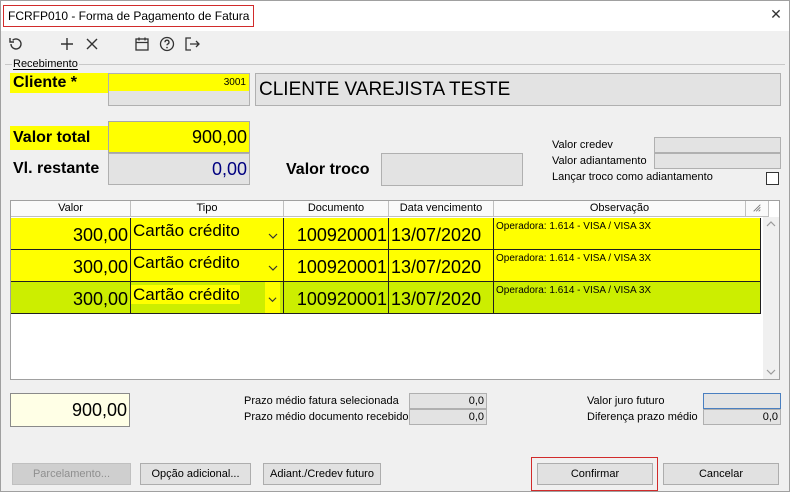 The image size is (790, 492). Describe the element at coordinates (129, 16) in the screenshot. I see `window-title: FCRFP010 - Forma de Pagamento de Fatura` at that location.